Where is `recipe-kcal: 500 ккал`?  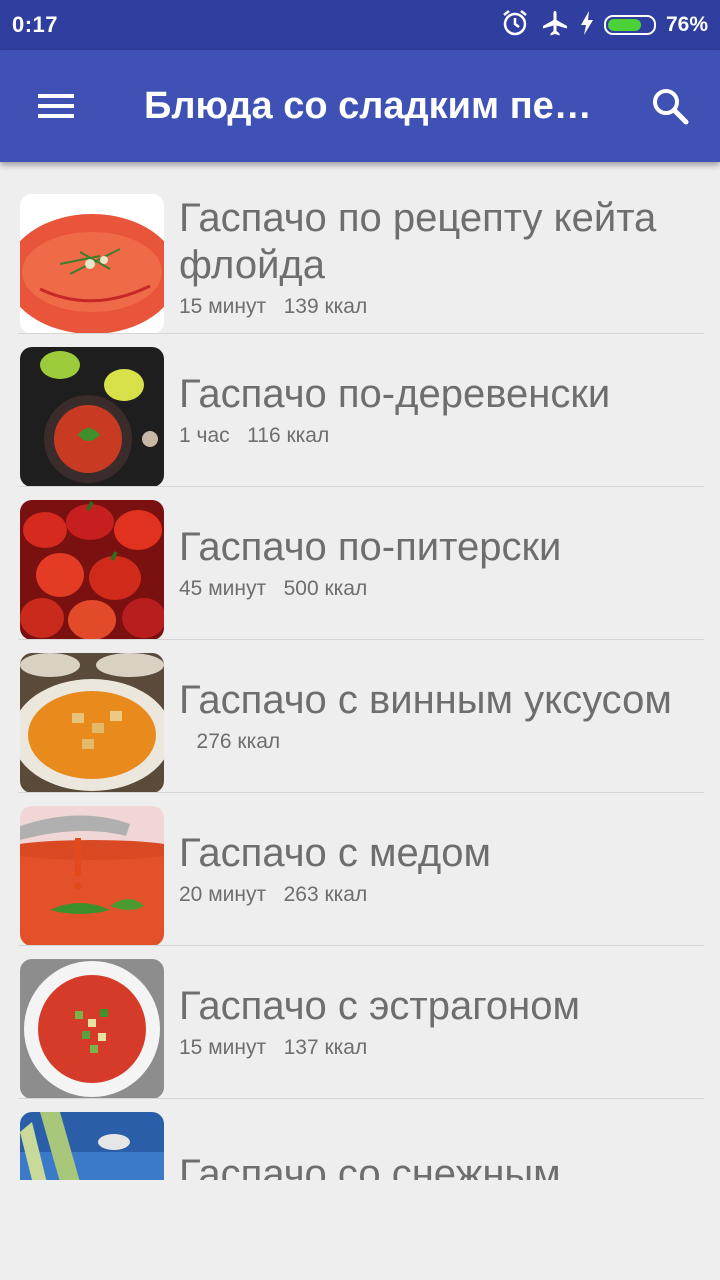
recipe-kcal: 500 ккал is located at coordinates (325, 588).